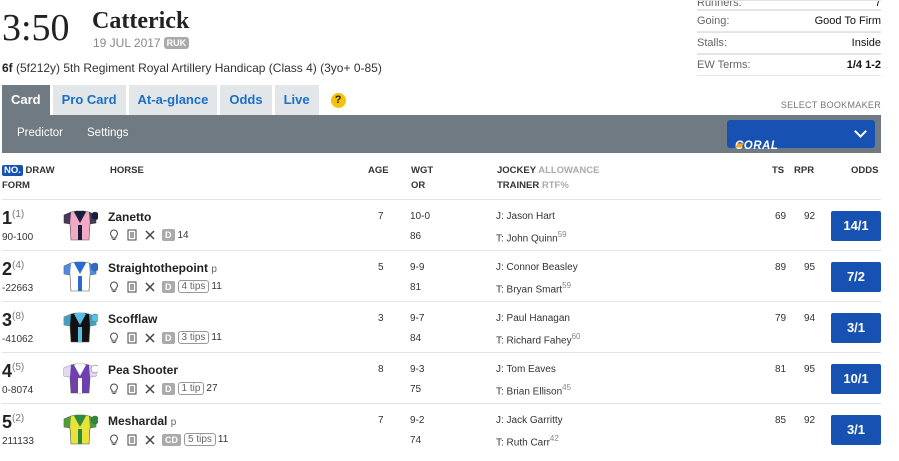 Image resolution: width=899 pixels, height=461 pixels. What do you see at coordinates (165, 286) in the screenshot?
I see `runner-icons: D 4 tips 11` at bounding box center [165, 286].